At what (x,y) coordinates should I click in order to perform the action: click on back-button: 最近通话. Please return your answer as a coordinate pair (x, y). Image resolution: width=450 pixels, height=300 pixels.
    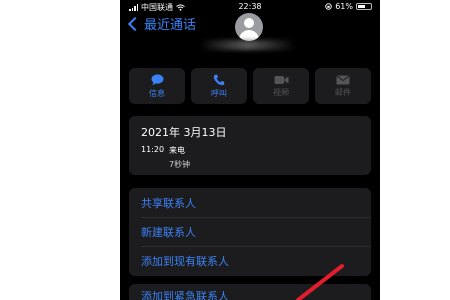
    Looking at the image, I should click on (162, 23).